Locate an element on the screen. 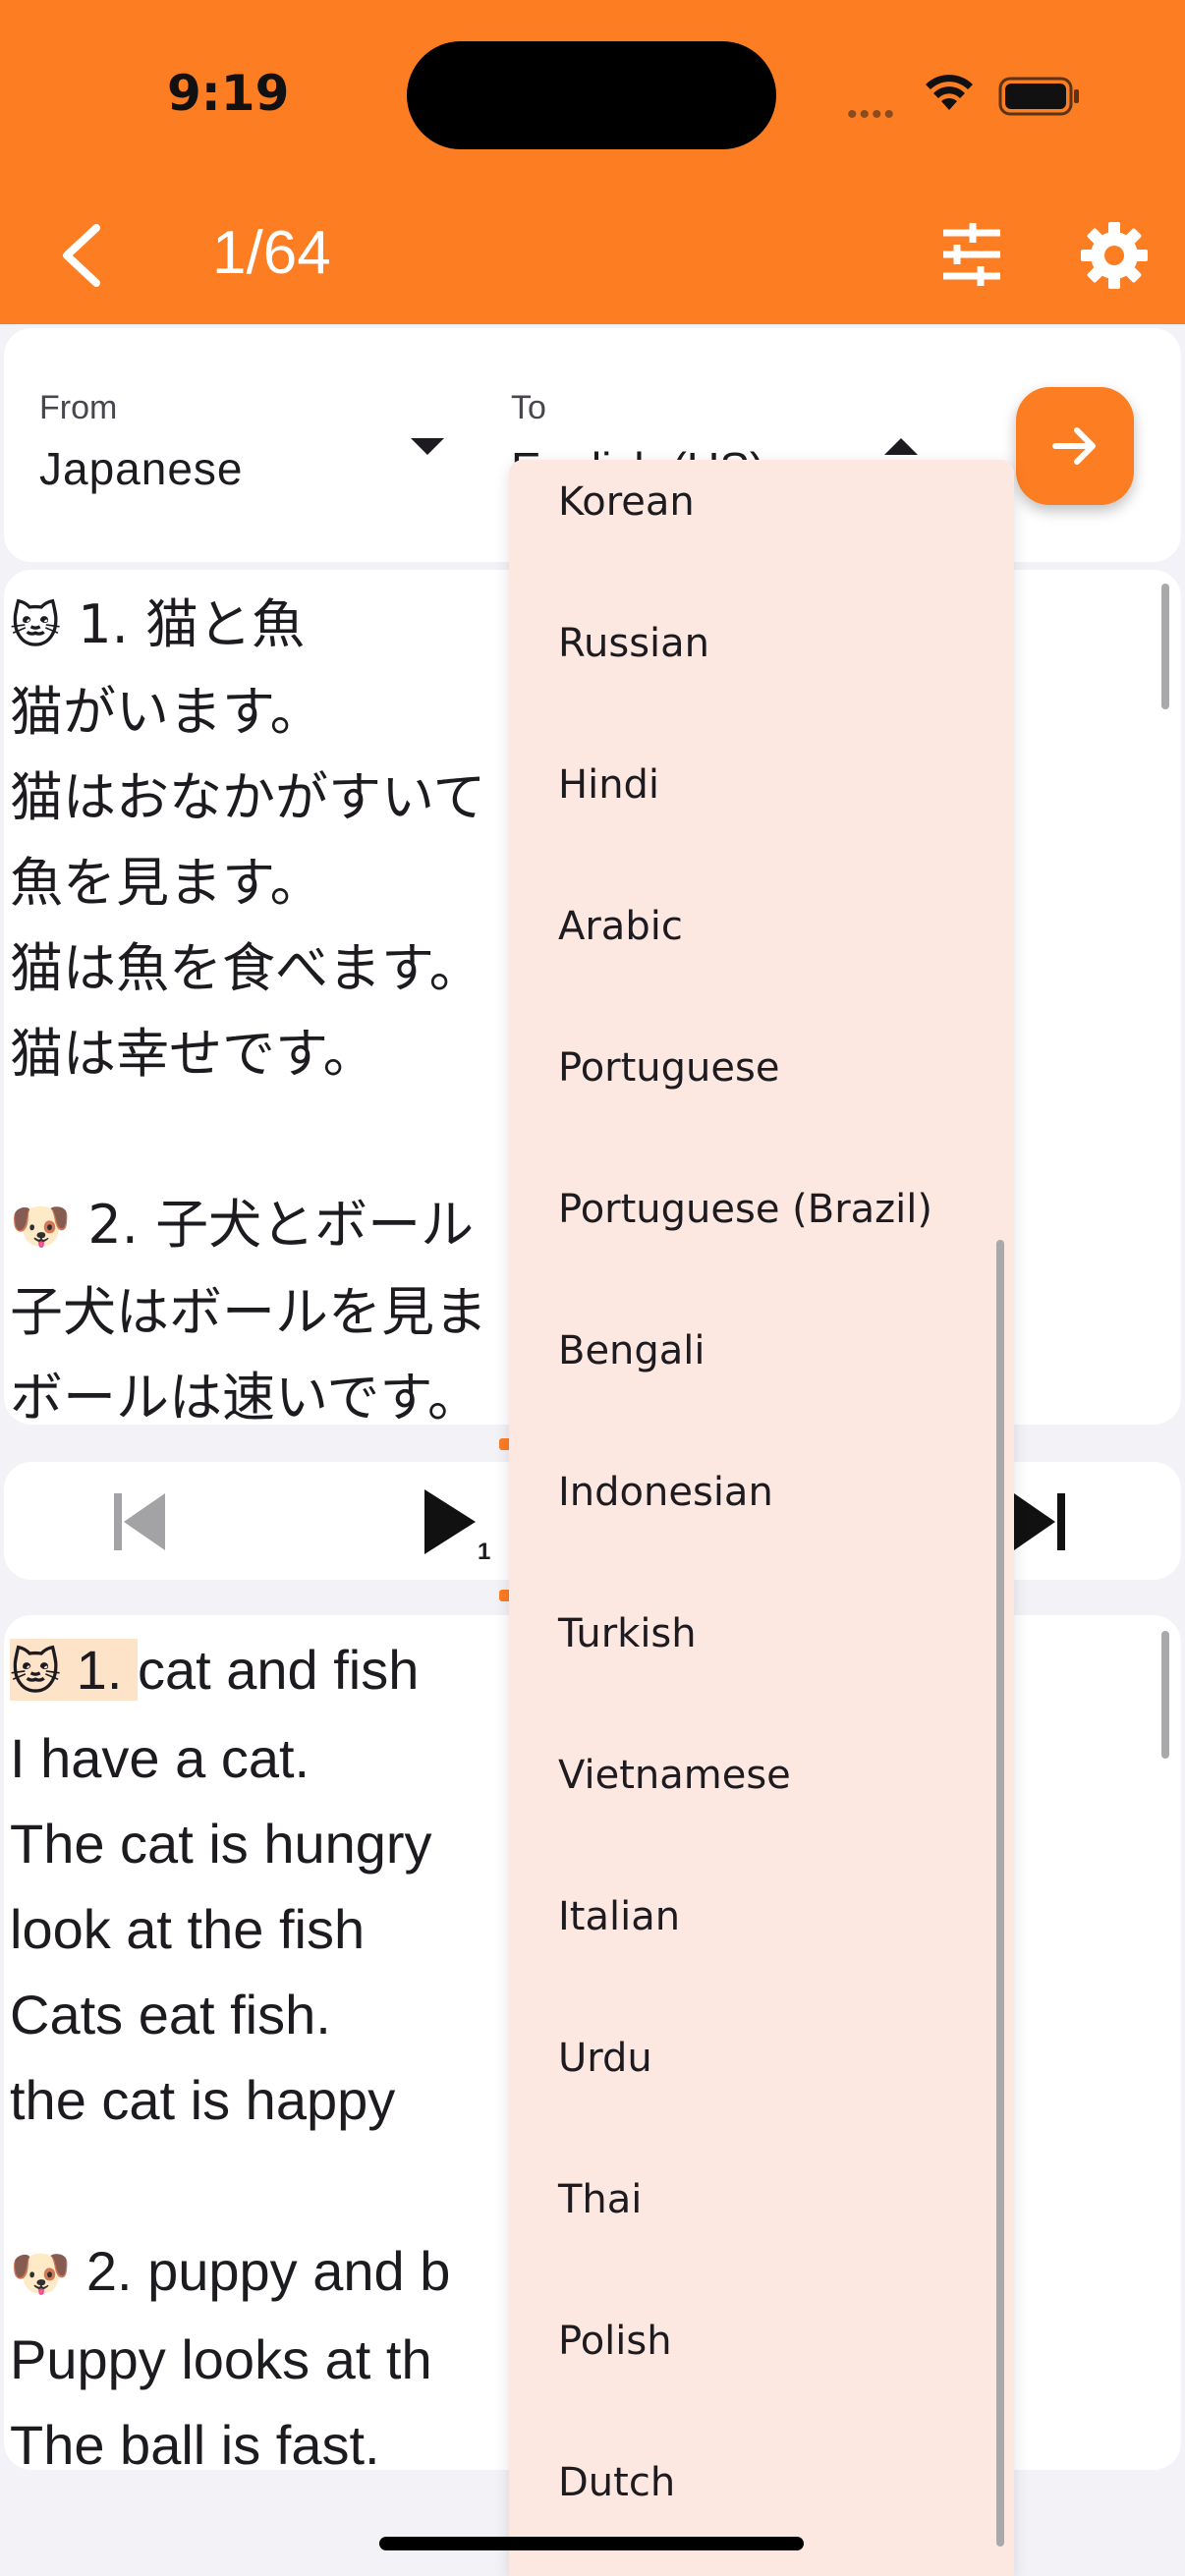  play-count: 1 is located at coordinates (485, 1552).